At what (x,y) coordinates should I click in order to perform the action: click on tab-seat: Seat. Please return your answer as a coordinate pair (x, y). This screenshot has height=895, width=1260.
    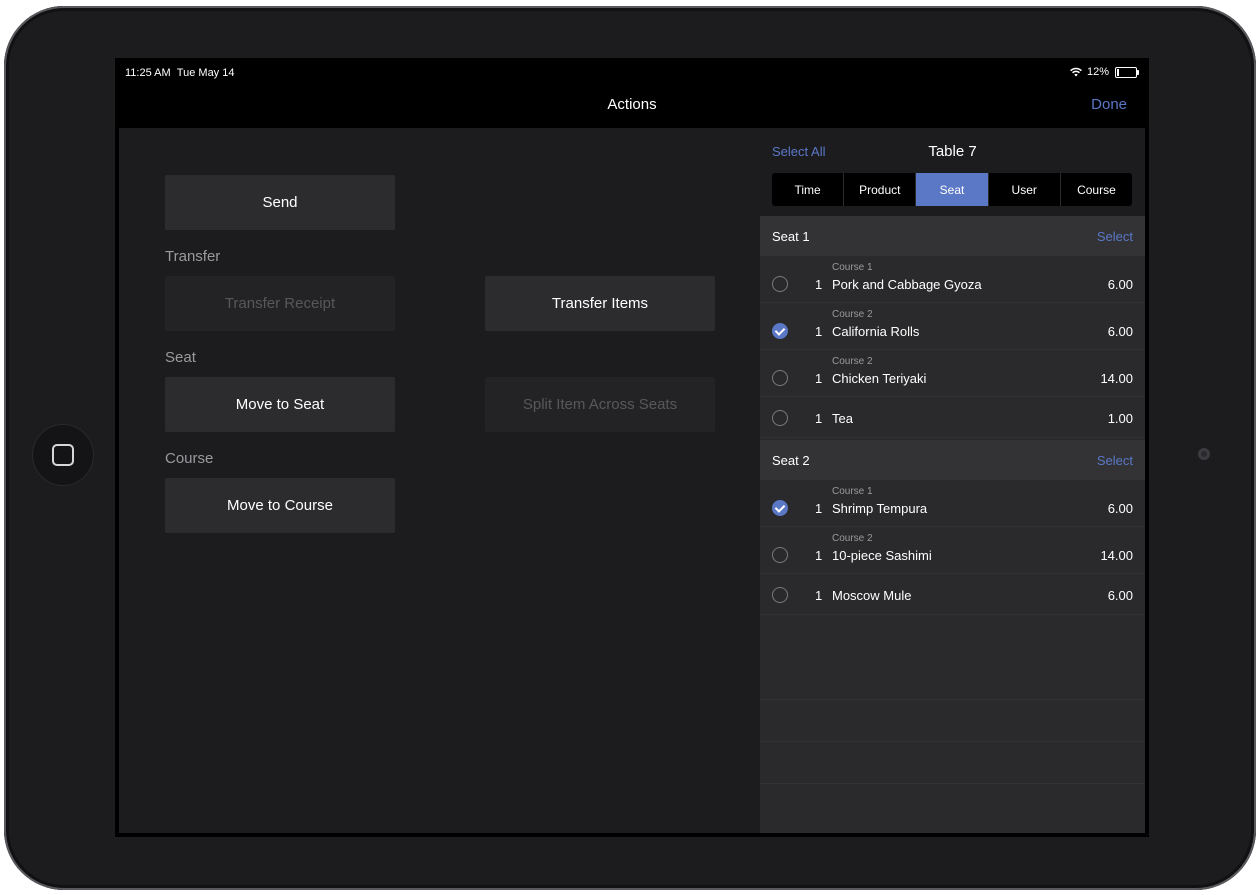
    Looking at the image, I should click on (952, 189).